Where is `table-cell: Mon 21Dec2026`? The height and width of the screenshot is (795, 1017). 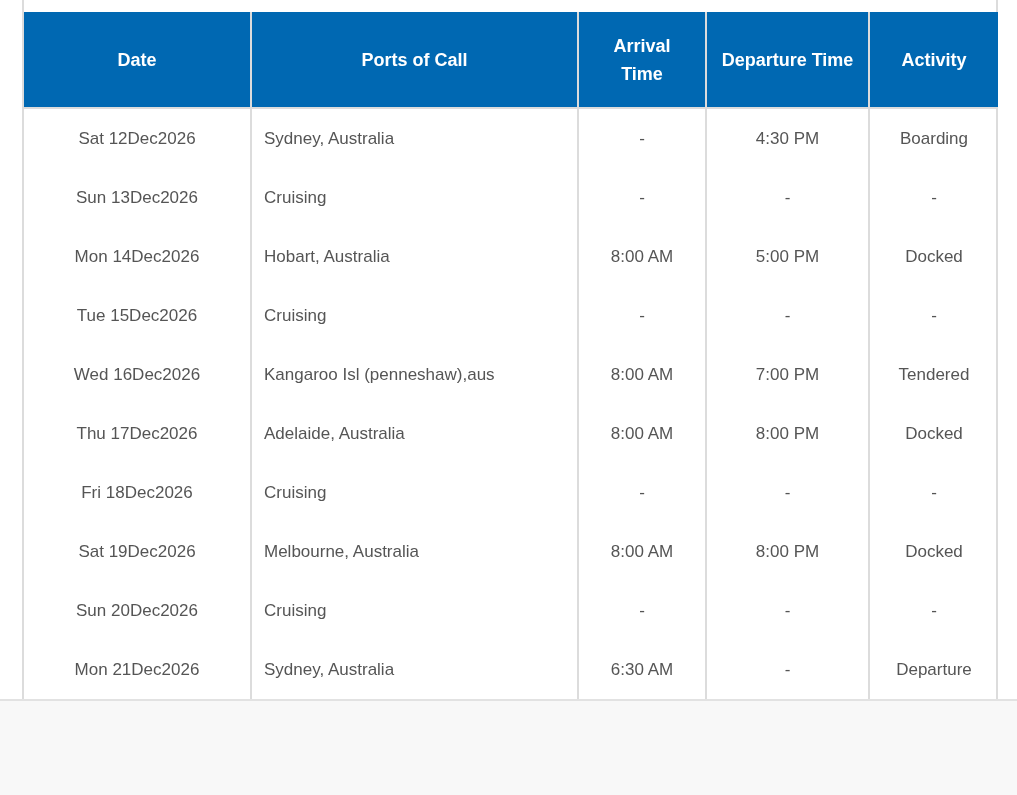
table-cell: Mon 21Dec2026 is located at coordinates (137, 669).